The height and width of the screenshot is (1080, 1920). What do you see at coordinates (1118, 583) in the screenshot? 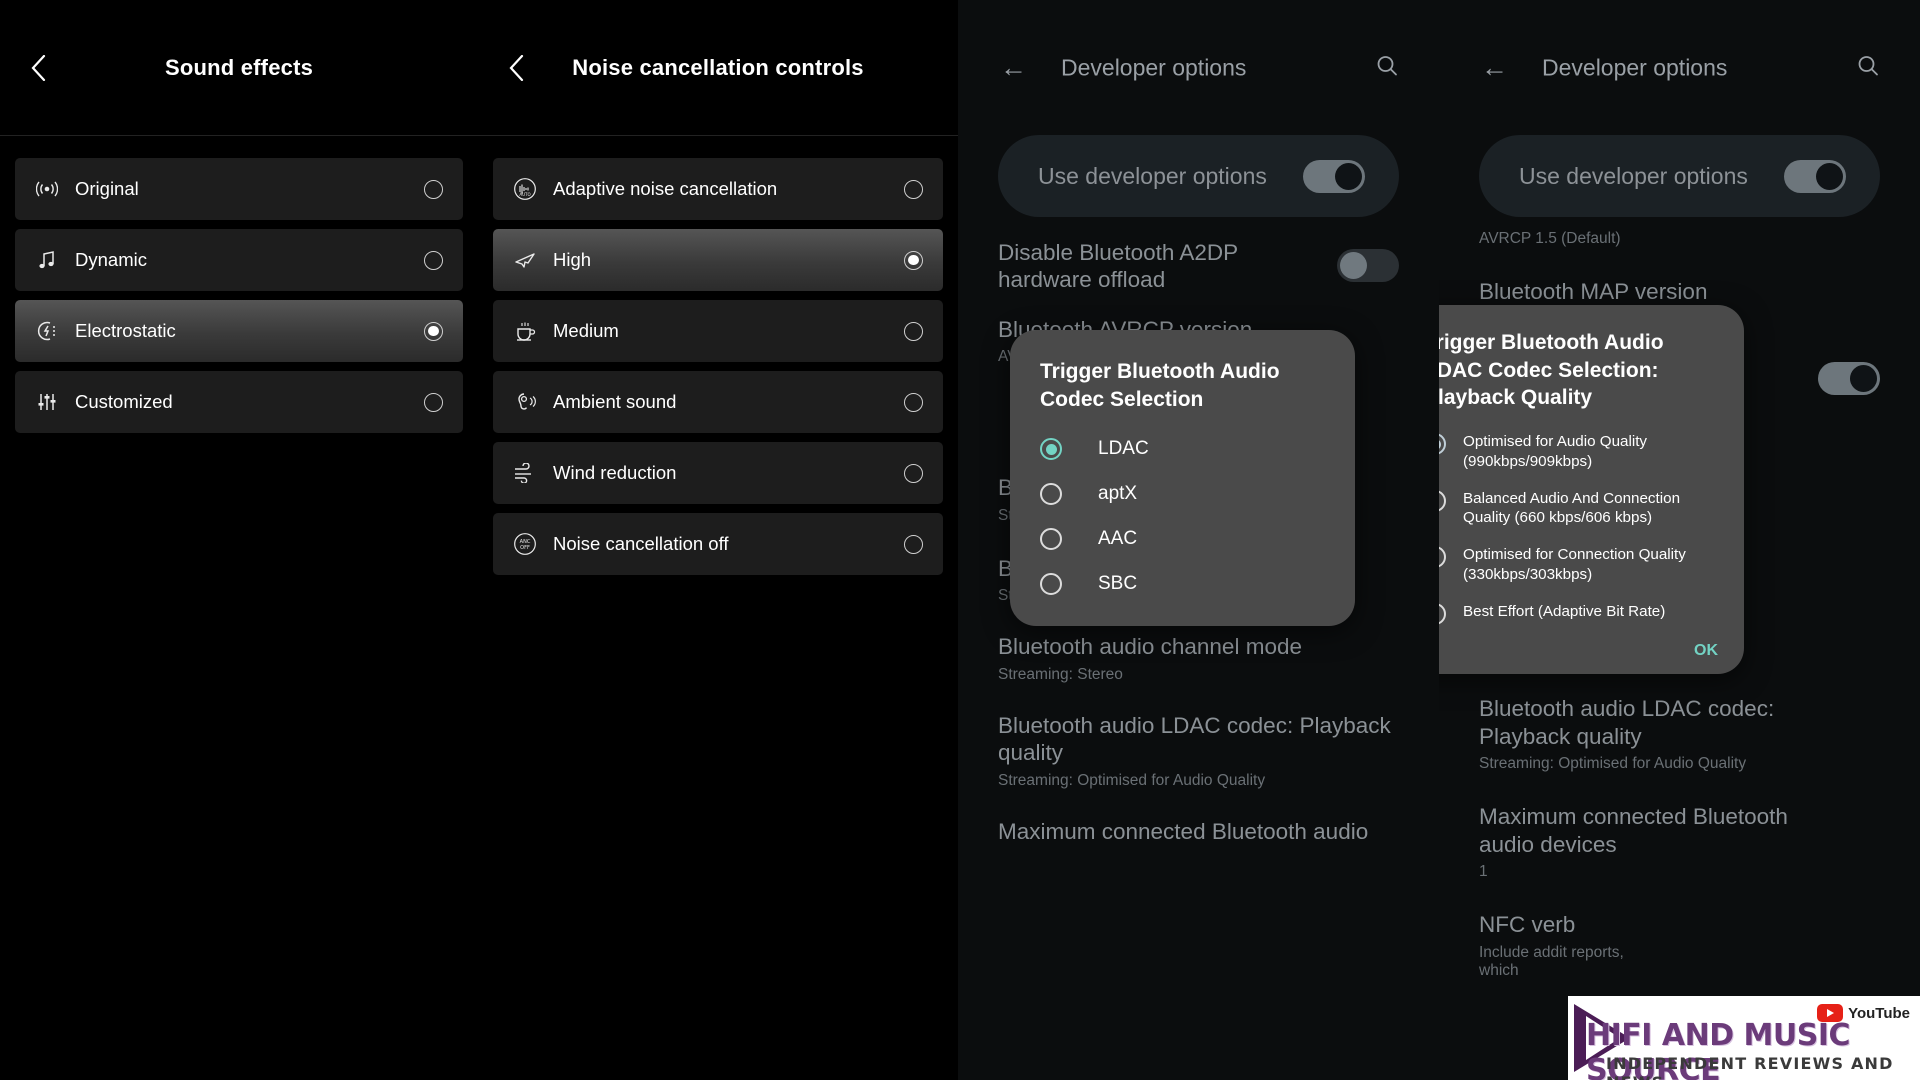
I see `dialog-option-label: SBC` at bounding box center [1118, 583].